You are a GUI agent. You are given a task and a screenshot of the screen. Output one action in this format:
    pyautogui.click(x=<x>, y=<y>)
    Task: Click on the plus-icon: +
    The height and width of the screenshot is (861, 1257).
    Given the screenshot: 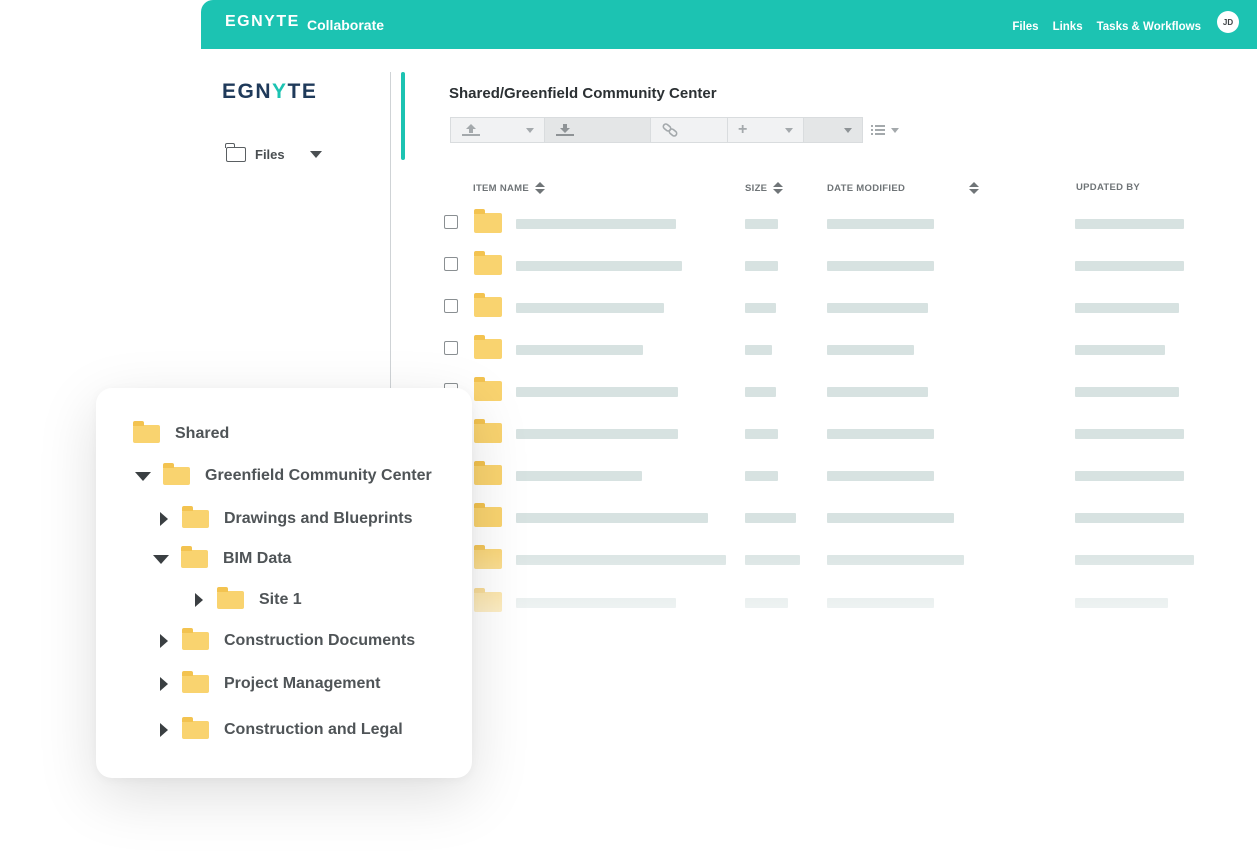 What is the action you would take?
    pyautogui.click(x=743, y=129)
    